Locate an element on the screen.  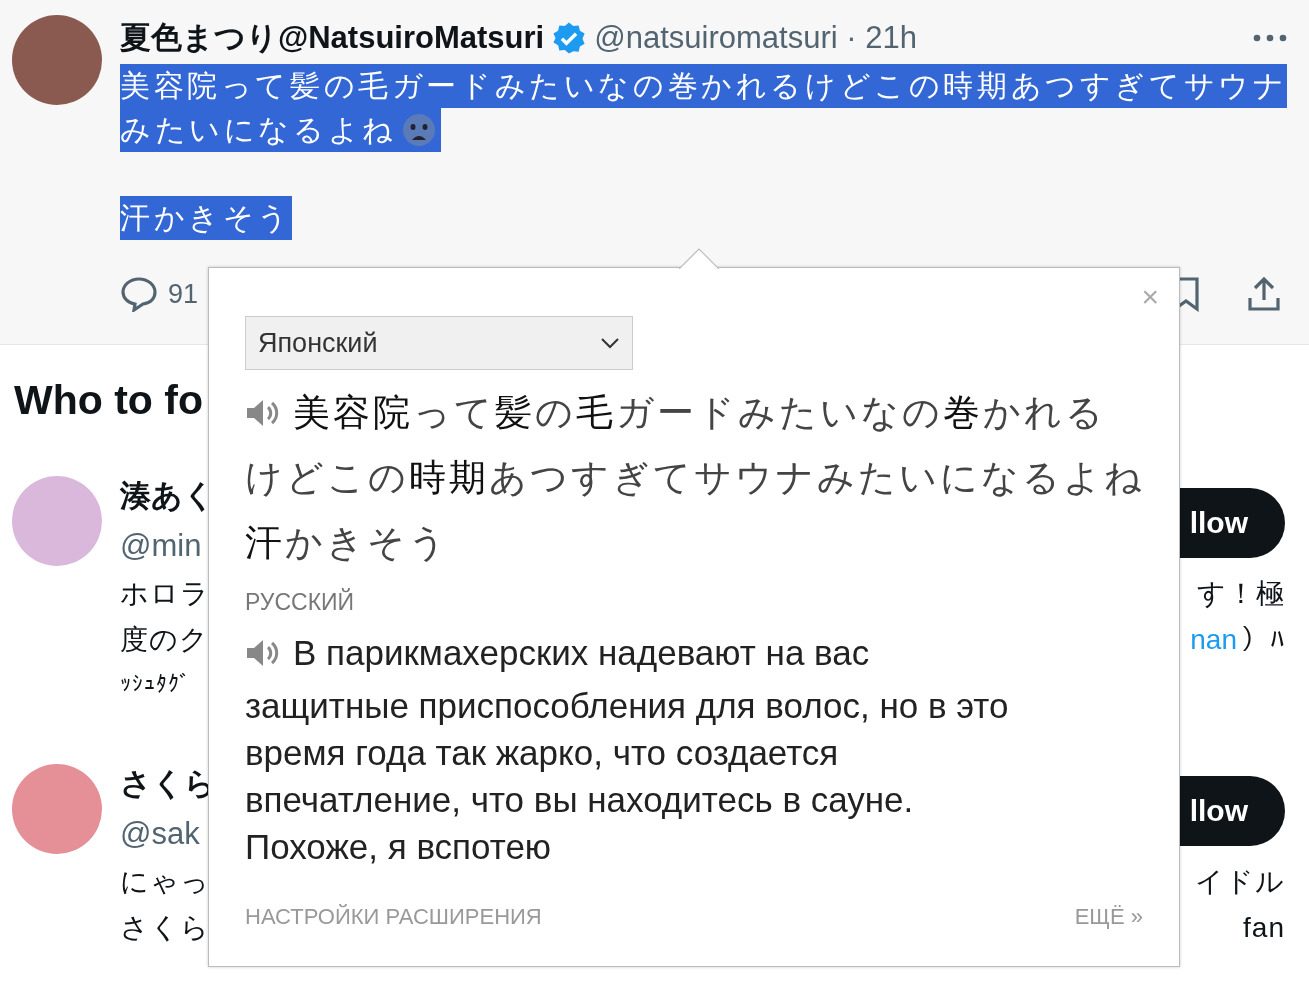
bio-text: イドル is located at coordinates (1240, 882).